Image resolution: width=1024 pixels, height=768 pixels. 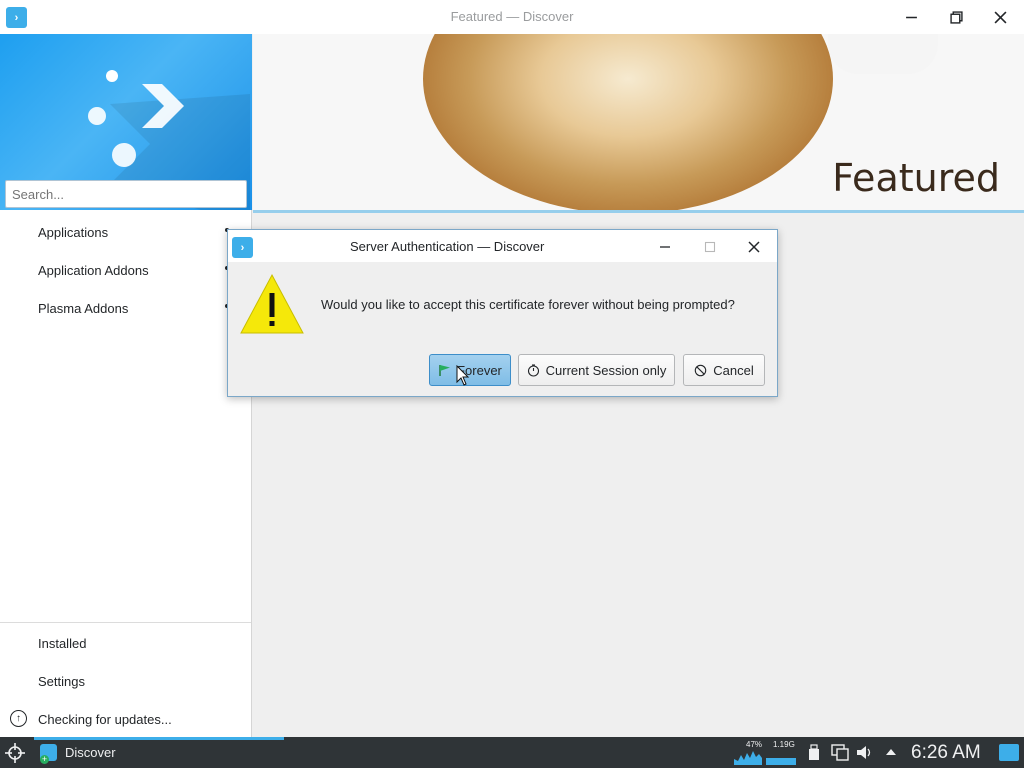 What do you see at coordinates (814, 752) in the screenshot?
I see `removable-device-icon` at bounding box center [814, 752].